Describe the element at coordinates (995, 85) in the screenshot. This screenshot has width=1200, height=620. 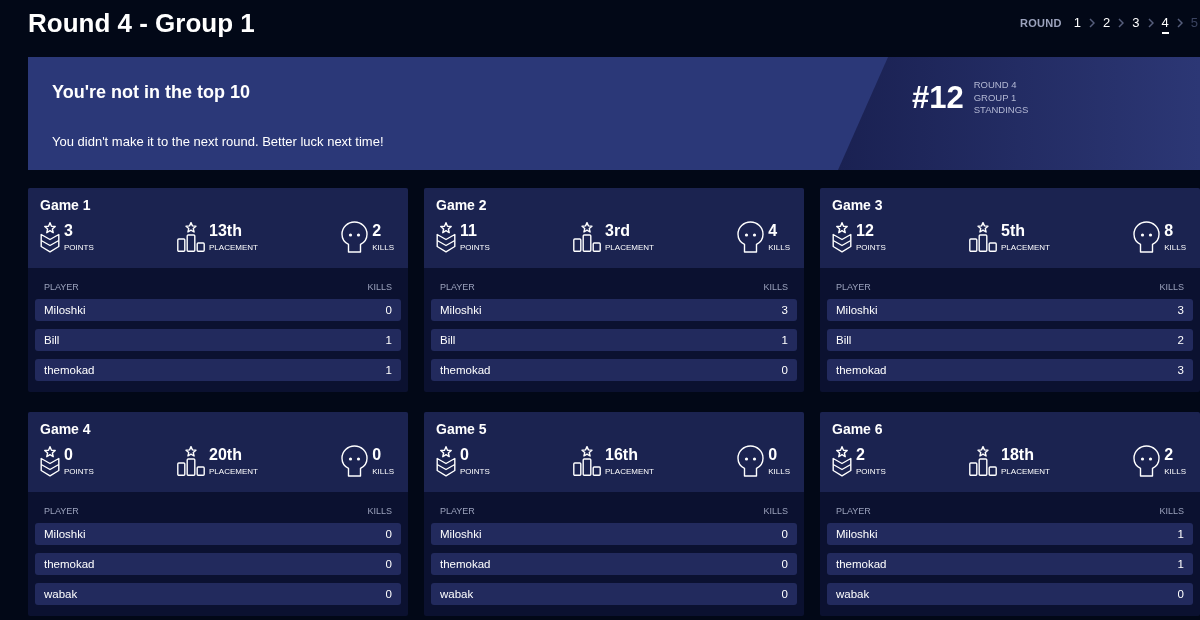
I see `standings-caption: ROUND 4` at that location.